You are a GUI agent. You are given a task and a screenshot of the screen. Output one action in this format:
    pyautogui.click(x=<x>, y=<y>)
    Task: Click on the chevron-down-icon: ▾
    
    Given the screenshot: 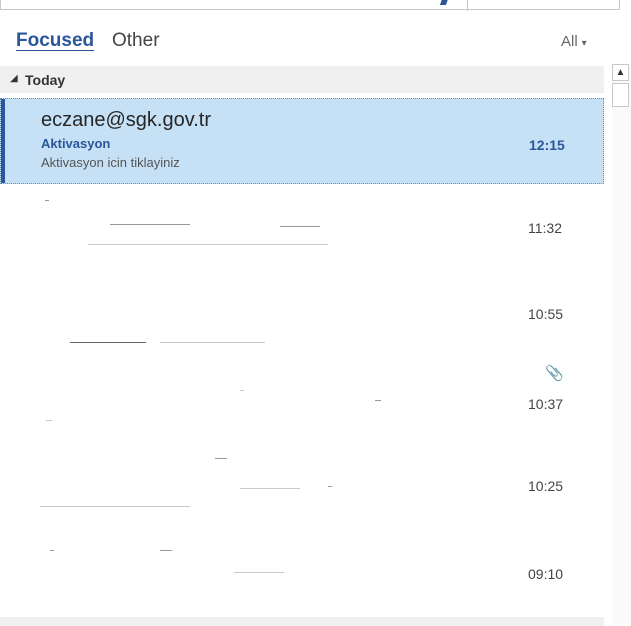 What is the action you would take?
    pyautogui.click(x=584, y=43)
    